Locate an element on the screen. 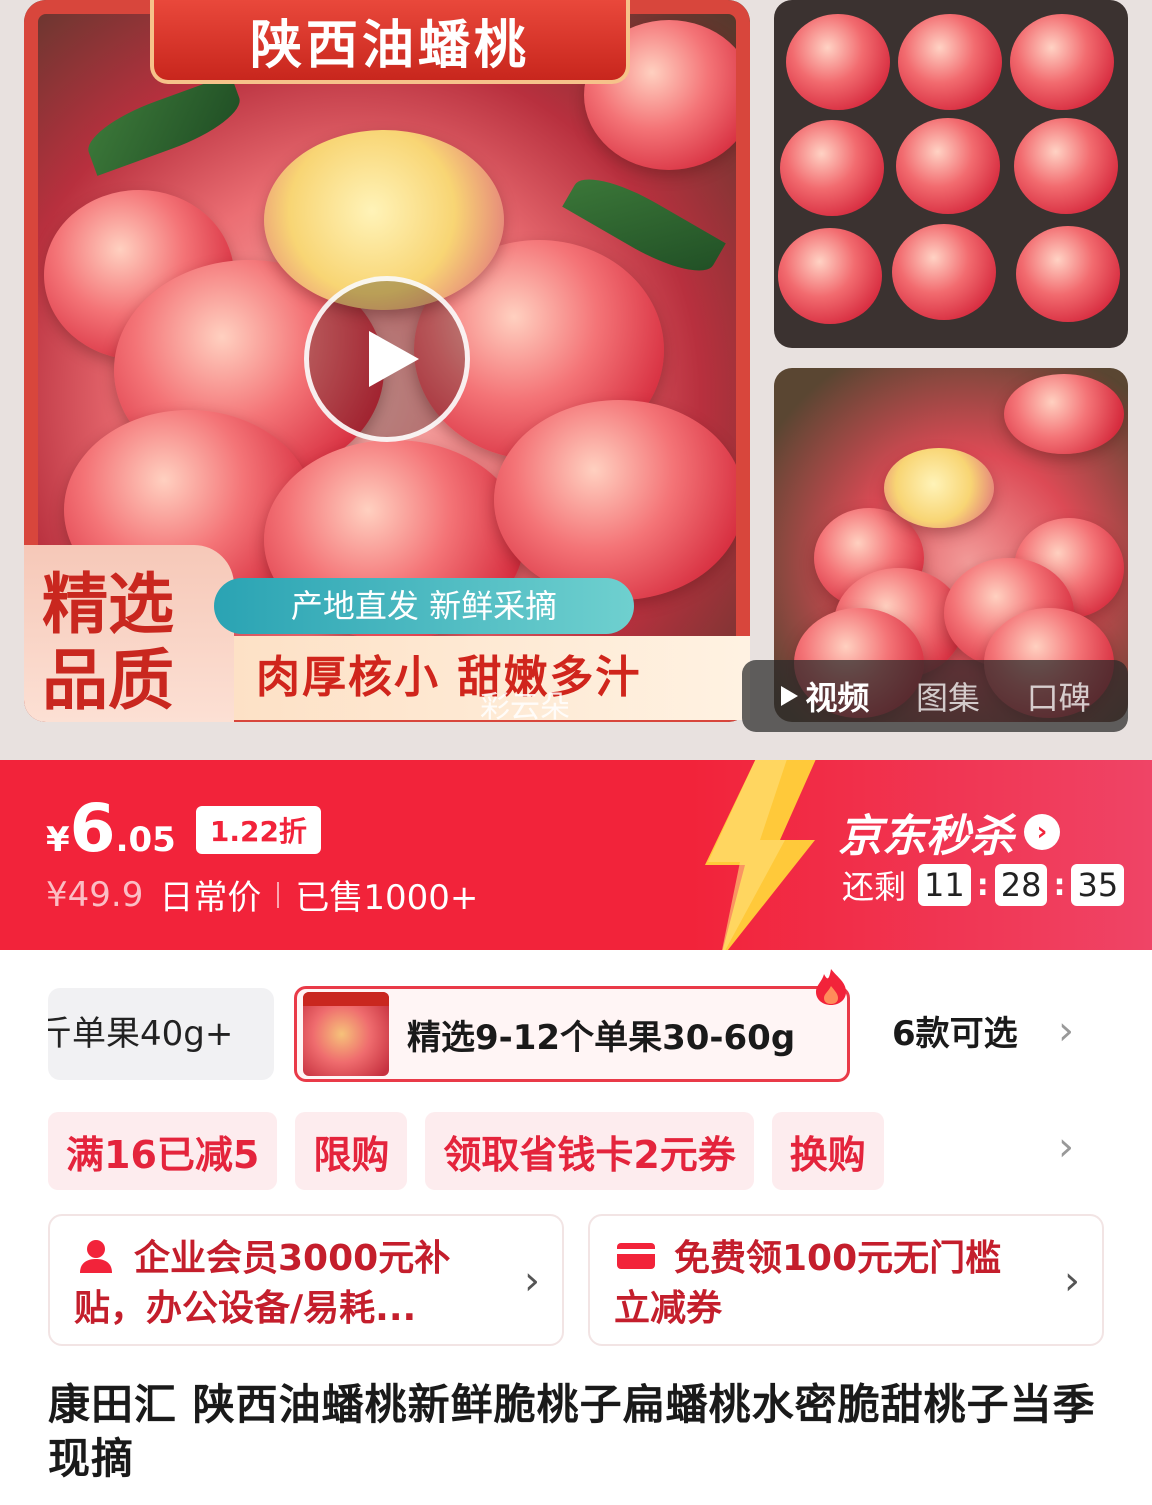 This screenshot has width=1152, height=1505. play-small-icon is located at coordinates (790, 696).